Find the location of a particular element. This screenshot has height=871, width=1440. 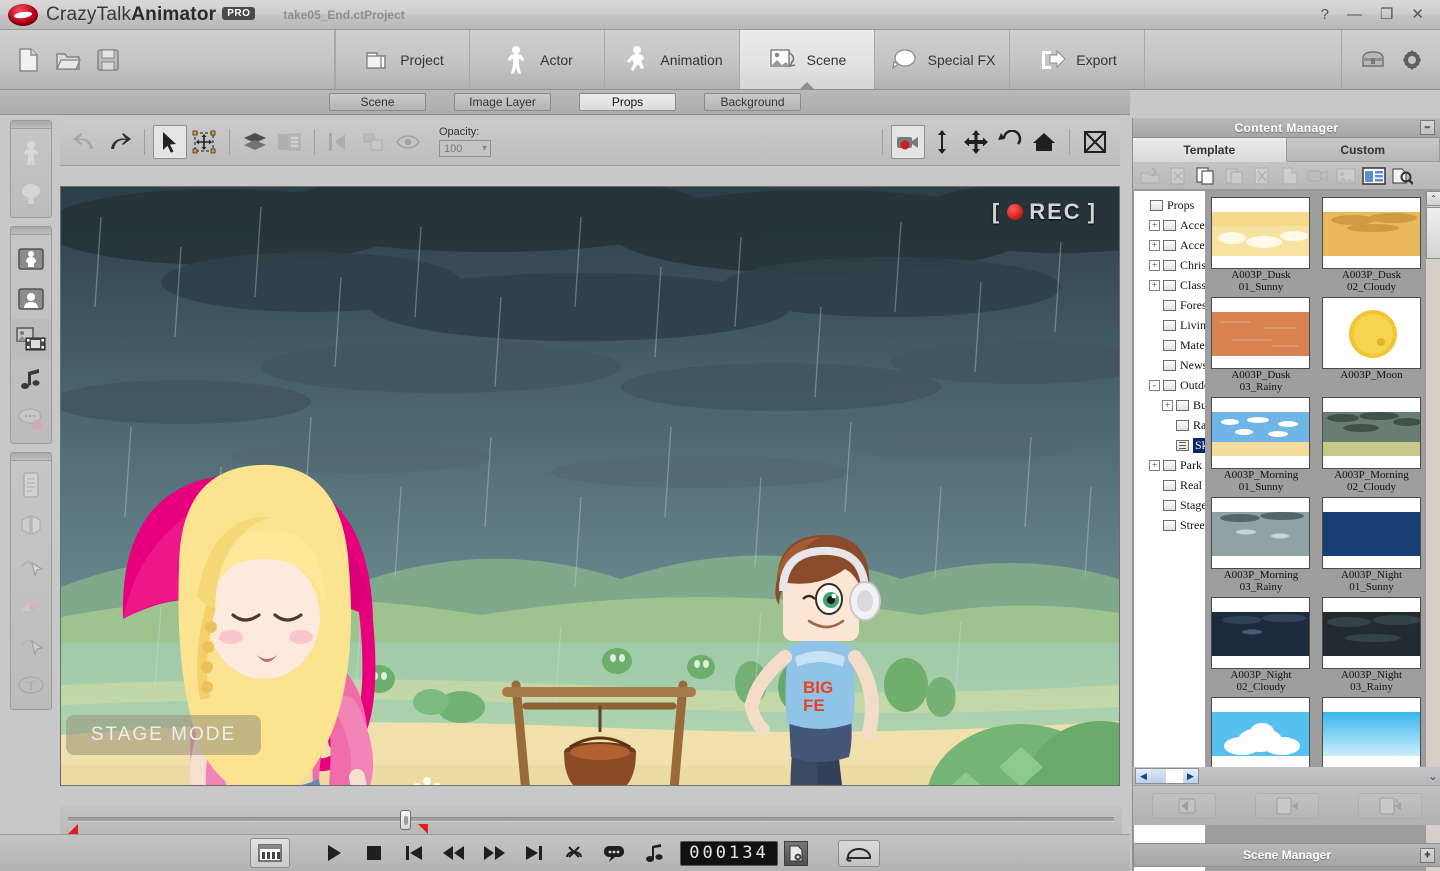

stop-button is located at coordinates (374, 853).